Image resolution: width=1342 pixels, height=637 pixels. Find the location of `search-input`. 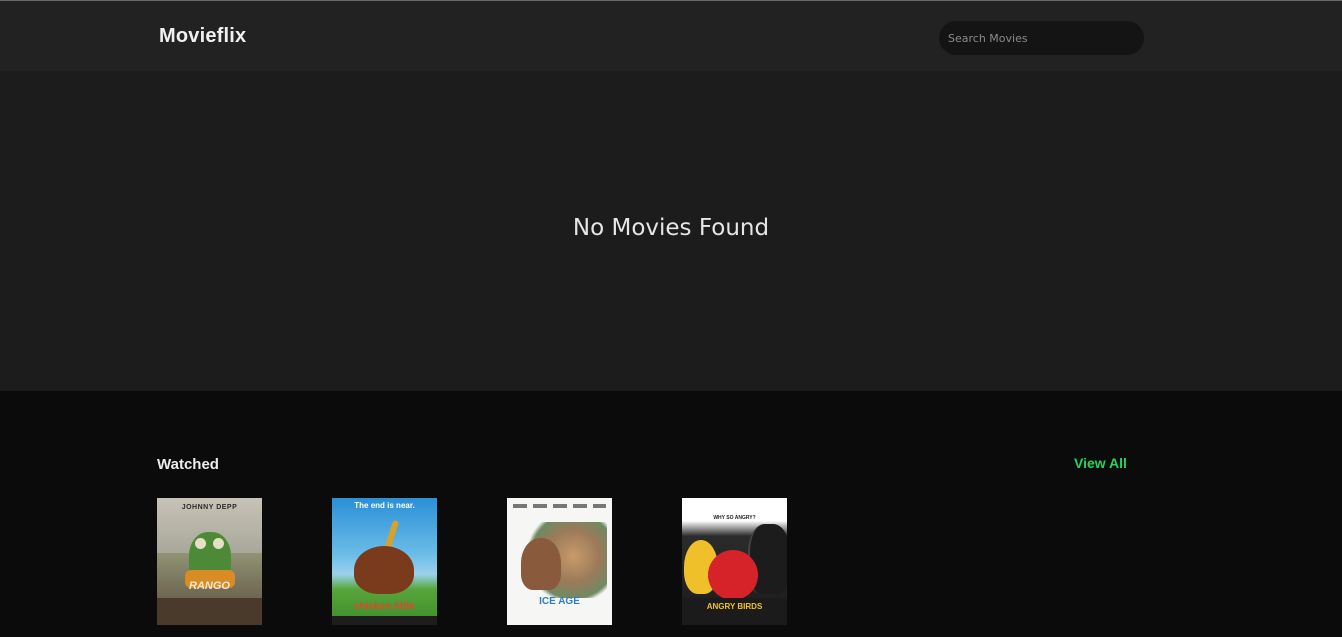

search-input is located at coordinates (1043, 38).